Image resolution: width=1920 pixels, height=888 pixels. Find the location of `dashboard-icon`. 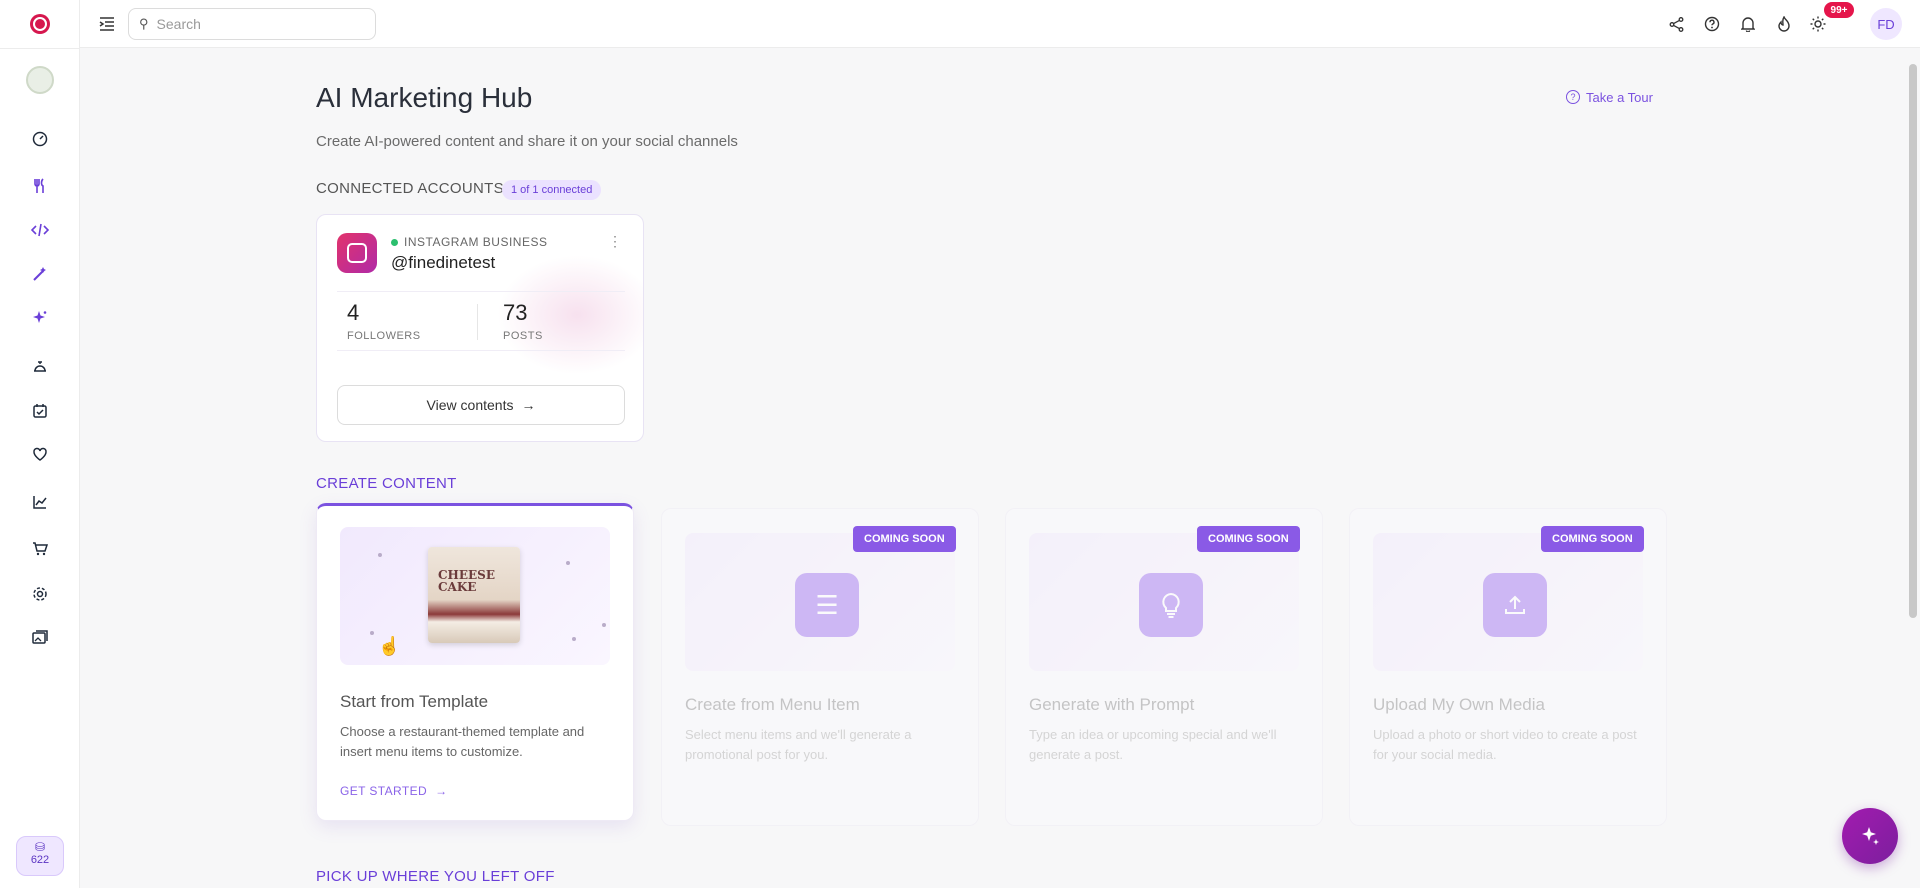

dashboard-icon is located at coordinates (40, 139).